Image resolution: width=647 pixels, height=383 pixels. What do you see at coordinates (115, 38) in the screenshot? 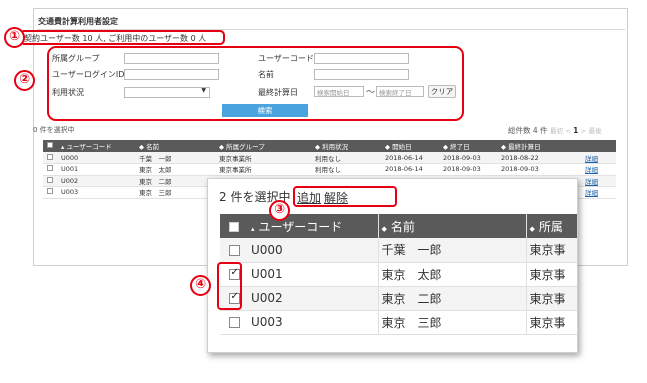
I see `contract-info-text: 契約ユーザー数 10 人, ご利用中のユーザー数 0 人` at bounding box center [115, 38].